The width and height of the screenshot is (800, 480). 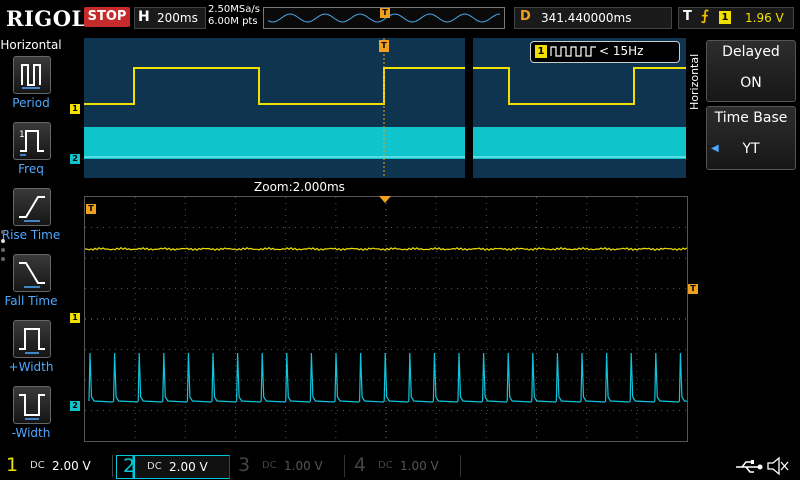 I want to click on time-base-button: Time Base YT ◀, so click(x=751, y=138).